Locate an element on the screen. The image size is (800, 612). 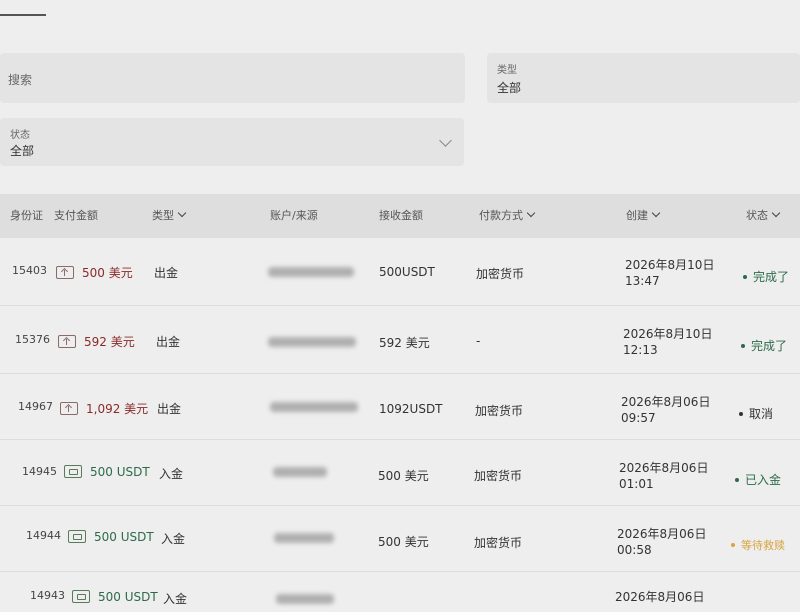
active-tab-indicator is located at coordinates (23, 15).